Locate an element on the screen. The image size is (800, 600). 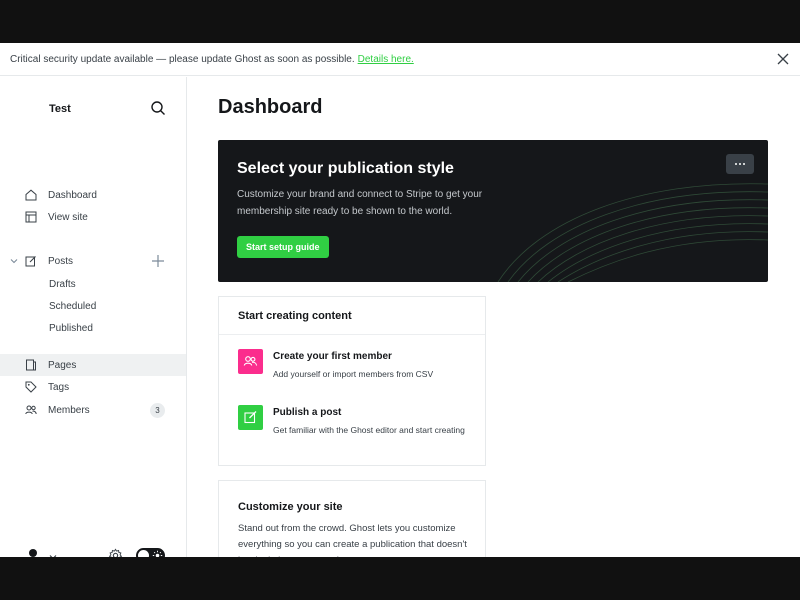
sidebar-item-view-site: View site is located at coordinates (93, 217).